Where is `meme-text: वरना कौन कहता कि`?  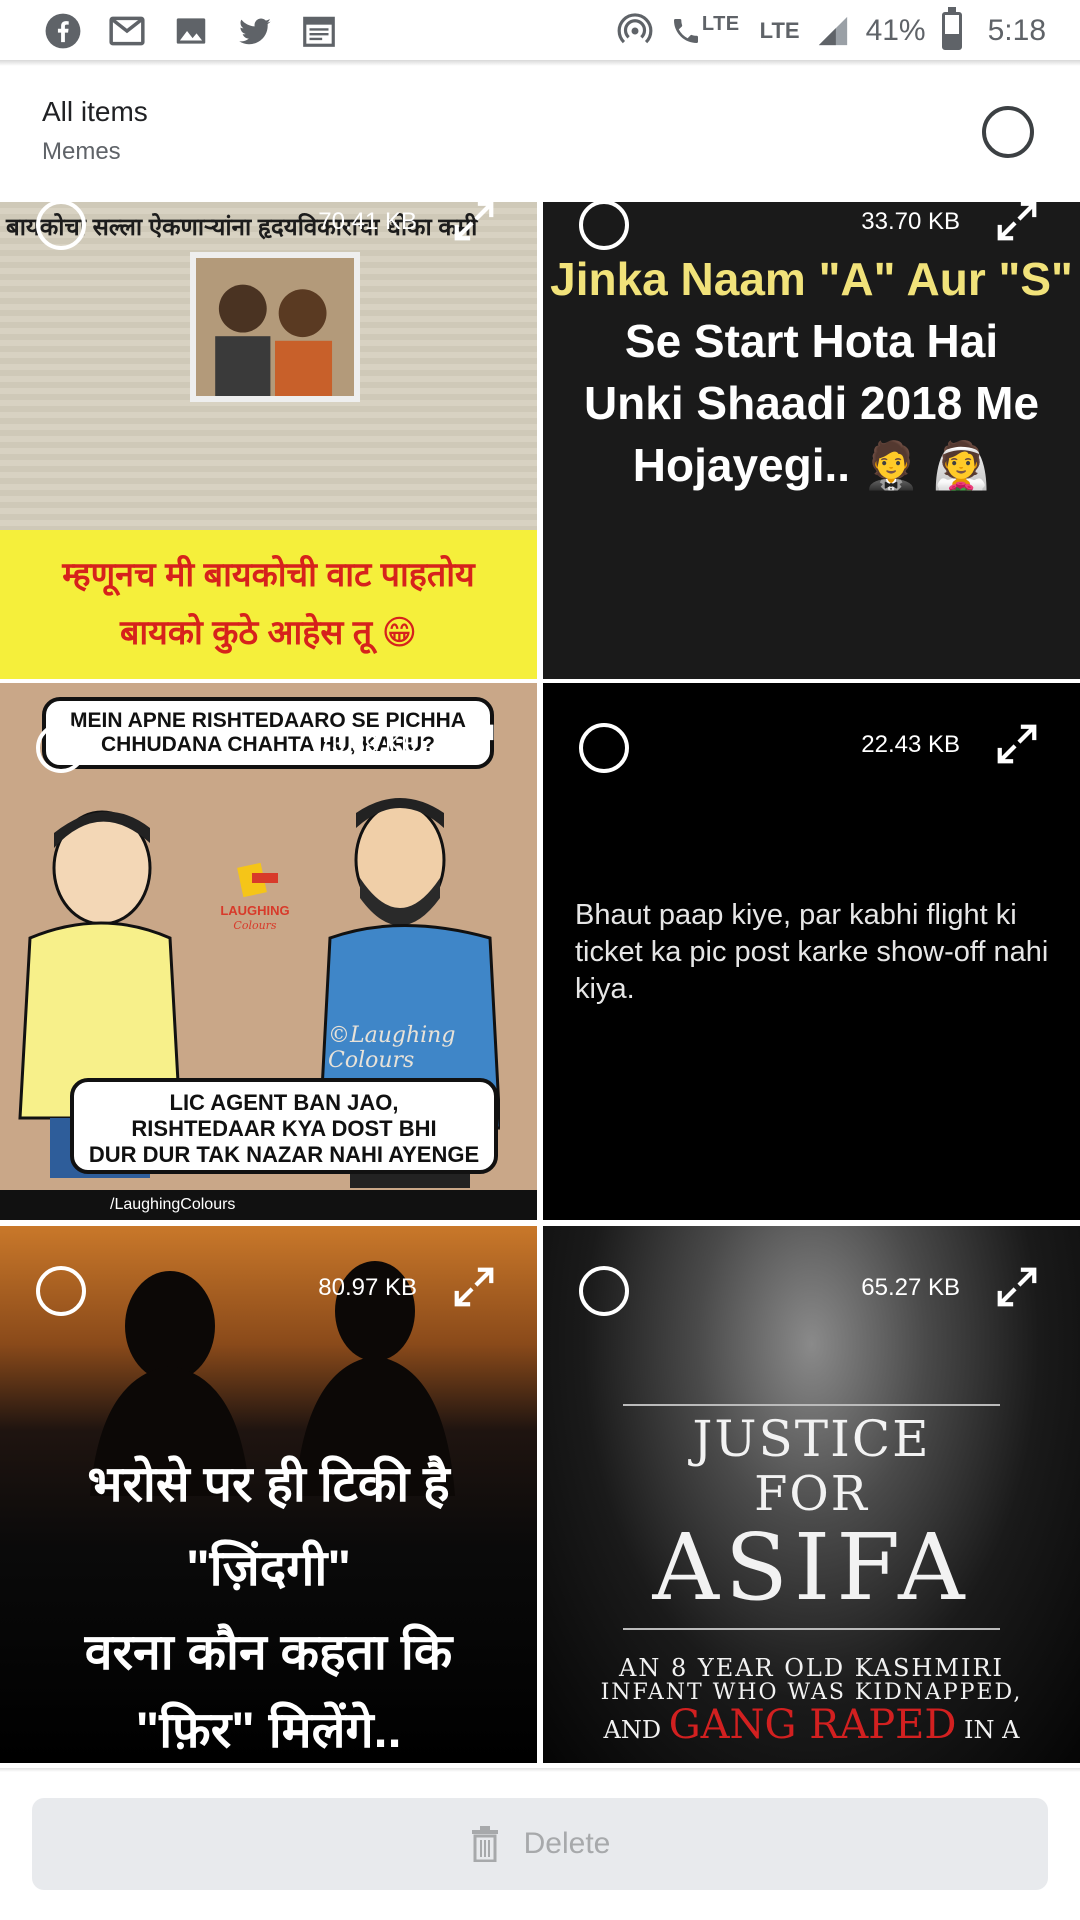
meme-text: वरना कौन कहता कि is located at coordinates (268, 1652).